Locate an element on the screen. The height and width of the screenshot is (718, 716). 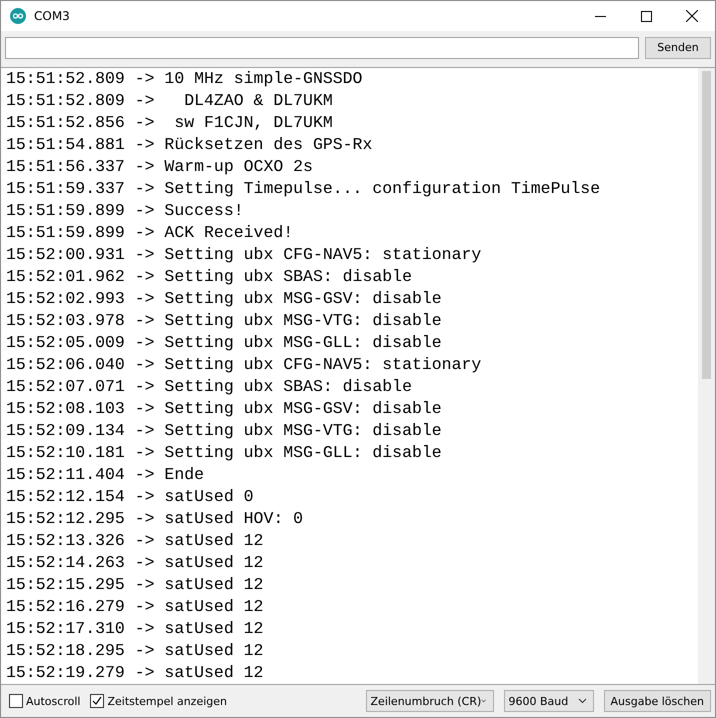
output-line: 15:51:52.809 -> 10 MHz simple-GNSSDO is located at coordinates (184, 79).